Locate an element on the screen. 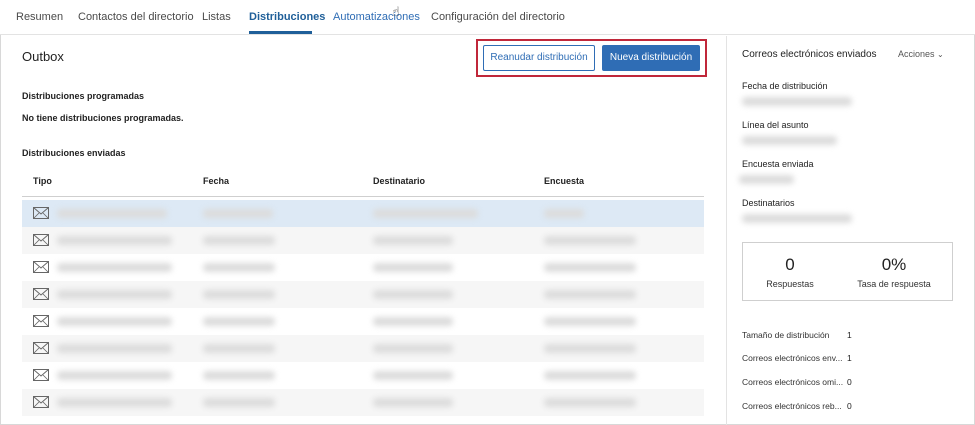  table-header: Tipo Fecha Destinatario Encuesta is located at coordinates (363, 183).